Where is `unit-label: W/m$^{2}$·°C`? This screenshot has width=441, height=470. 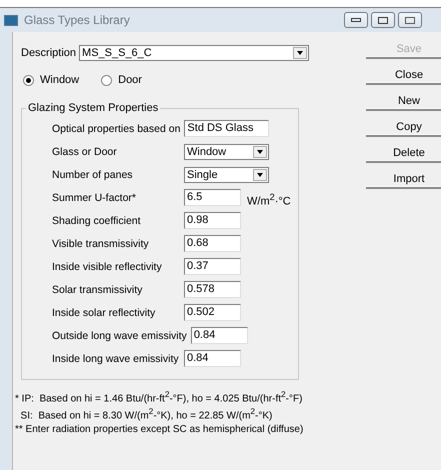
unit-label: W/m$^{2}$·°C is located at coordinates (269, 200).